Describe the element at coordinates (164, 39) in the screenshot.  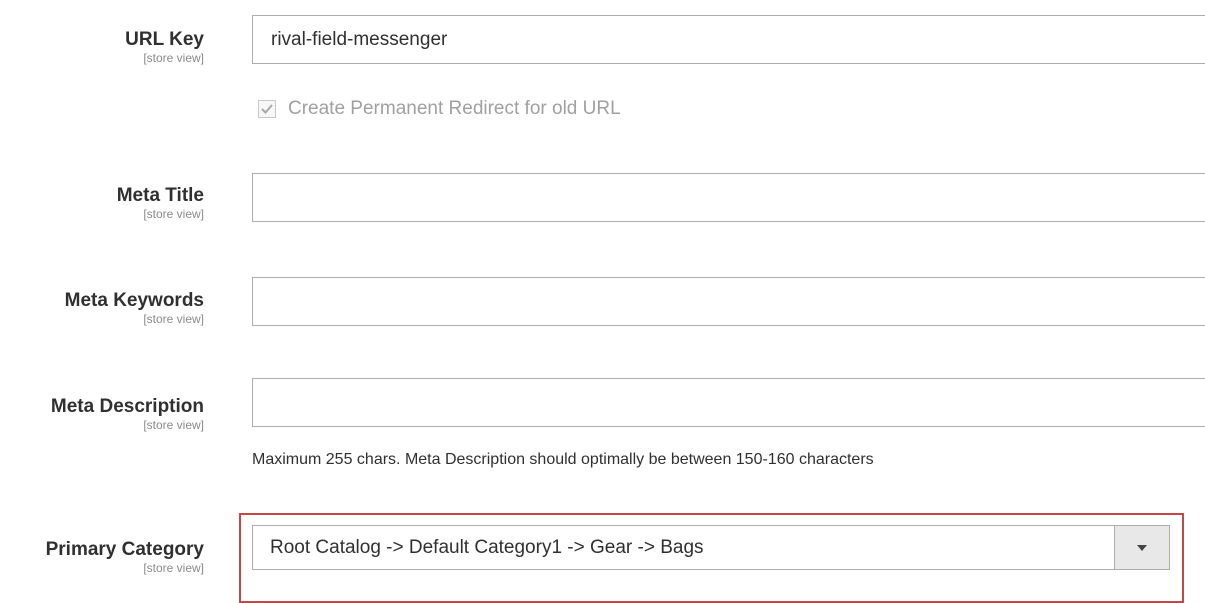
I see `url-key-label: URL Key` at that location.